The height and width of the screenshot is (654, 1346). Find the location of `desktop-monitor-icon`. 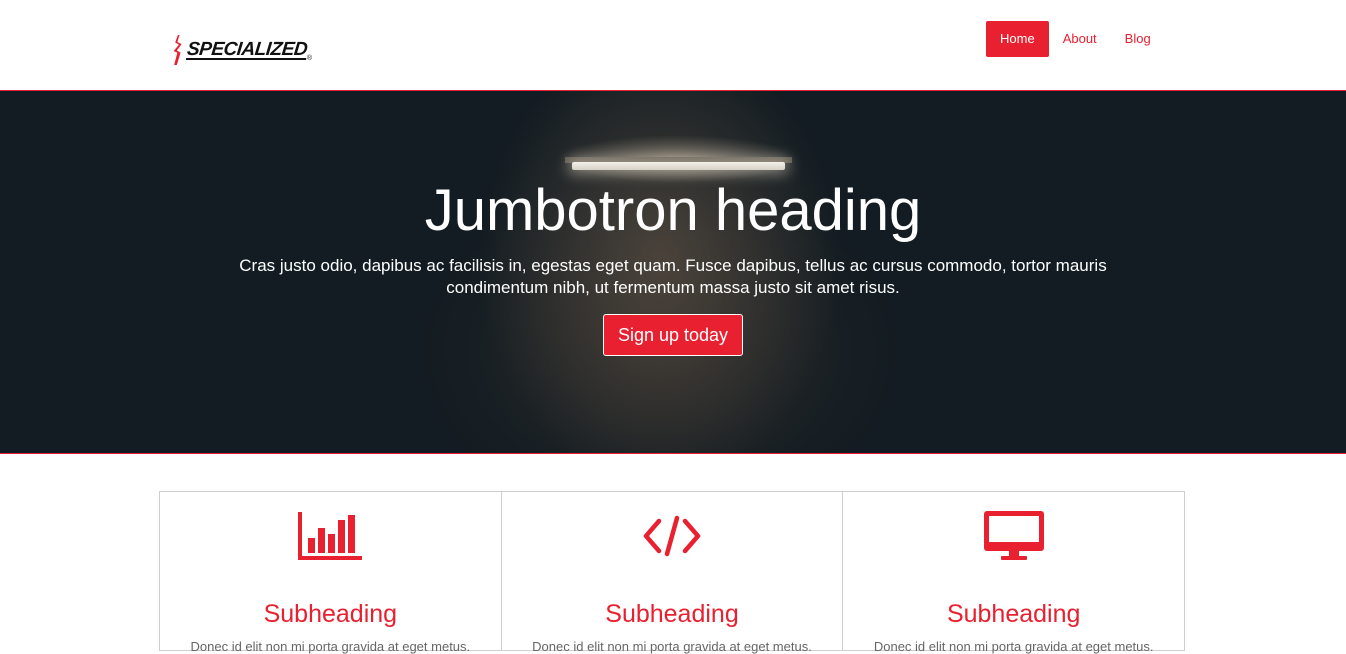

desktop-monitor-icon is located at coordinates (1013, 535).